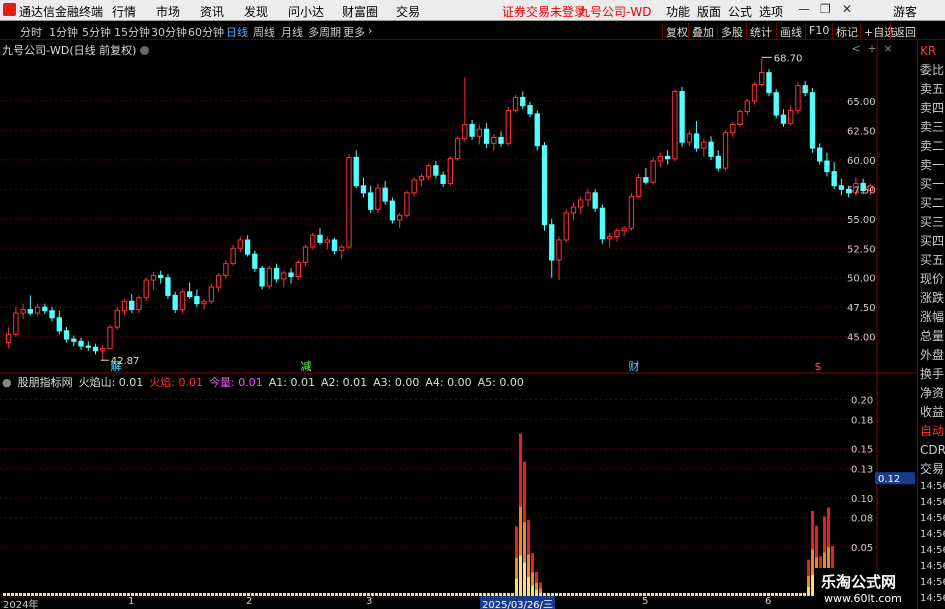 This screenshot has width=945, height=609. Describe the element at coordinates (760, 31) in the screenshot. I see `toolbar-button: 统计` at that location.